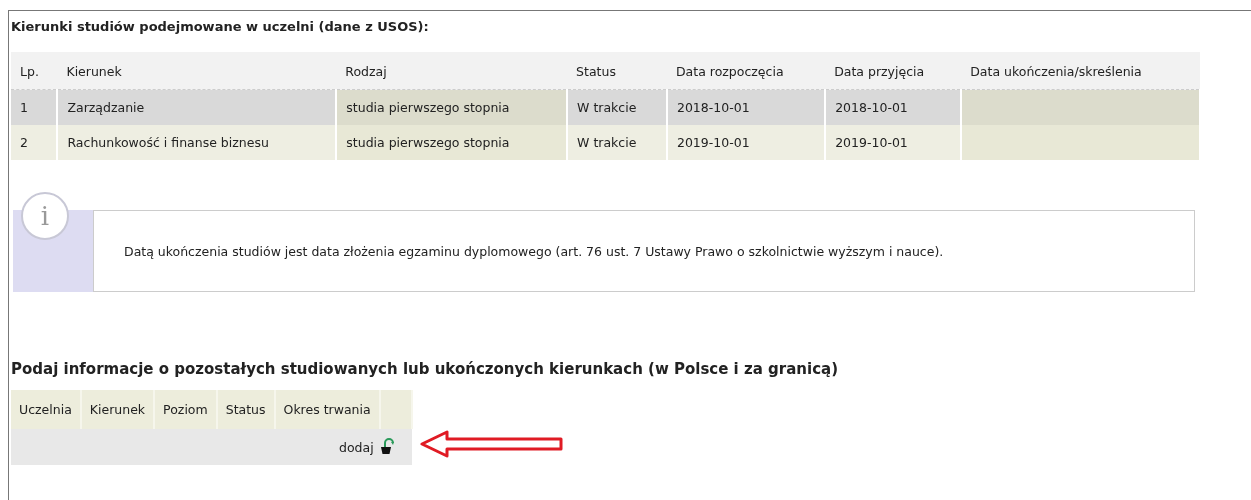 The height and width of the screenshot is (500, 1251). I want to click on section-title: Podaj informacje o pozostałych studiowanych lub ukończonych kierunkach (w Polsce i za granicą), so click(425, 369).